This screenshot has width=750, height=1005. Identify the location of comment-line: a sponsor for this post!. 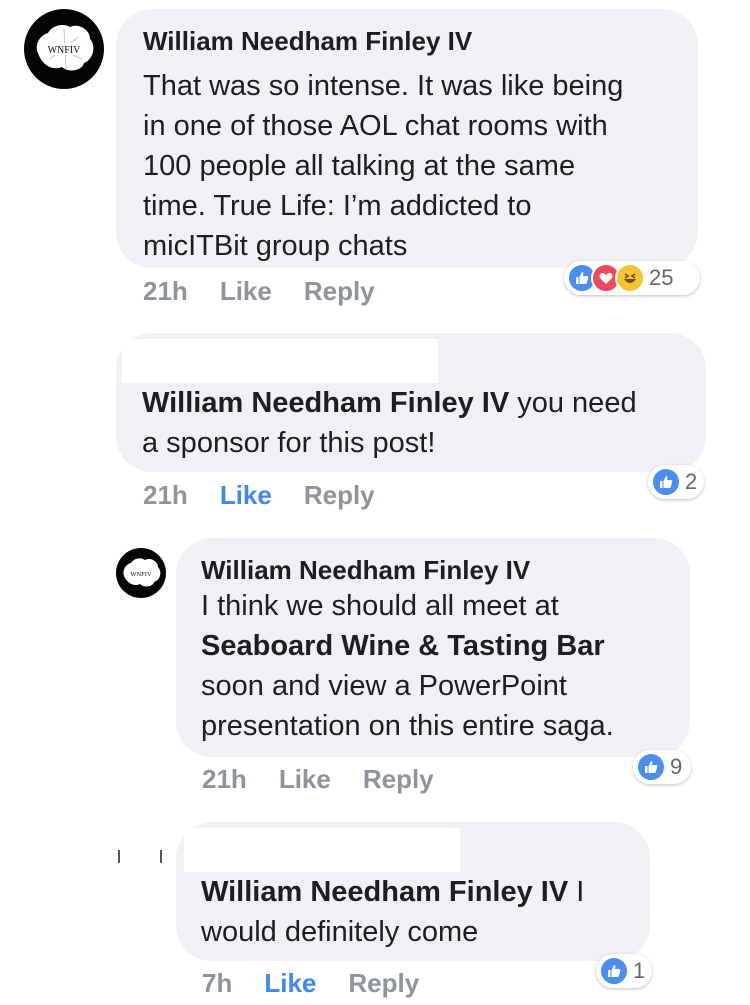
(289, 443).